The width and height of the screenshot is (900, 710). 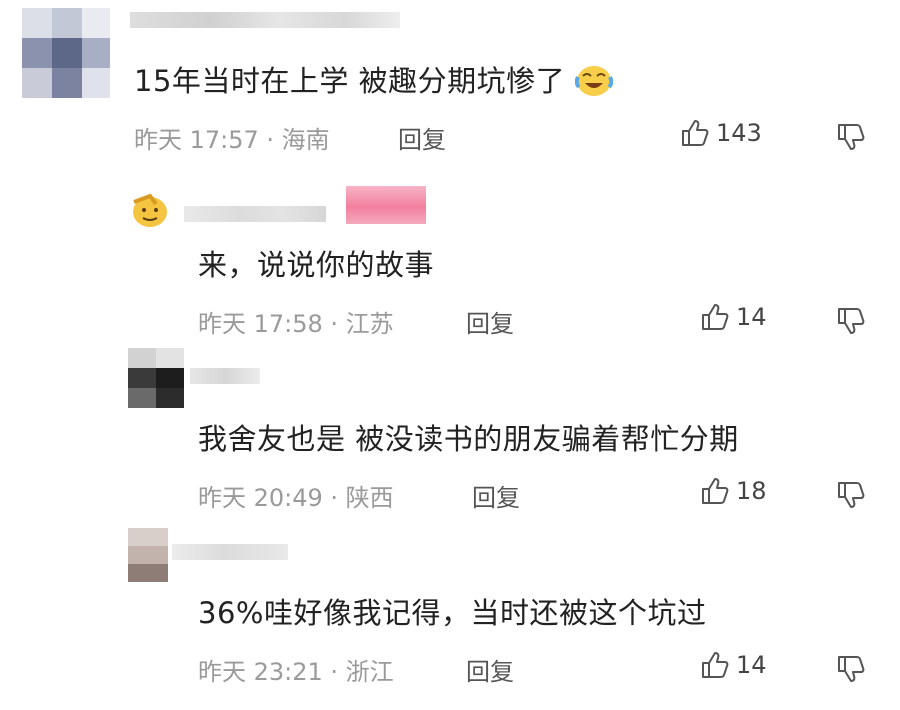 What do you see at coordinates (296, 498) in the screenshot?
I see `comment-time-location: 昨天 20:49 · 陕西` at bounding box center [296, 498].